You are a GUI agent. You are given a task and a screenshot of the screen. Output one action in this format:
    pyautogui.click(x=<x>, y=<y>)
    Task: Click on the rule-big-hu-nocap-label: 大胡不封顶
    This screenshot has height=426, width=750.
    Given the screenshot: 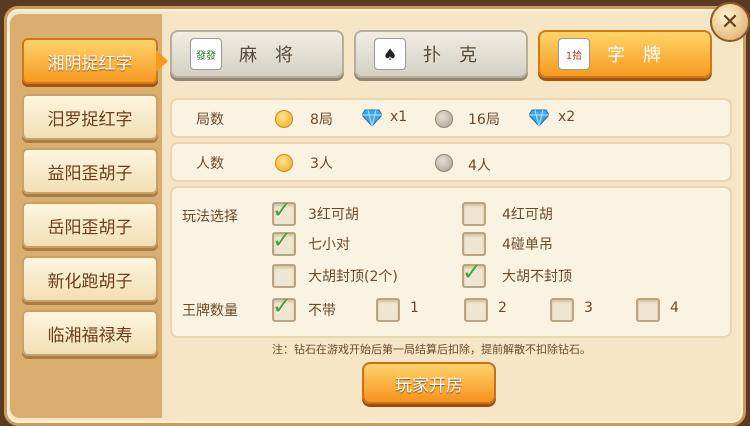 What is the action you would take?
    pyautogui.click(x=537, y=277)
    